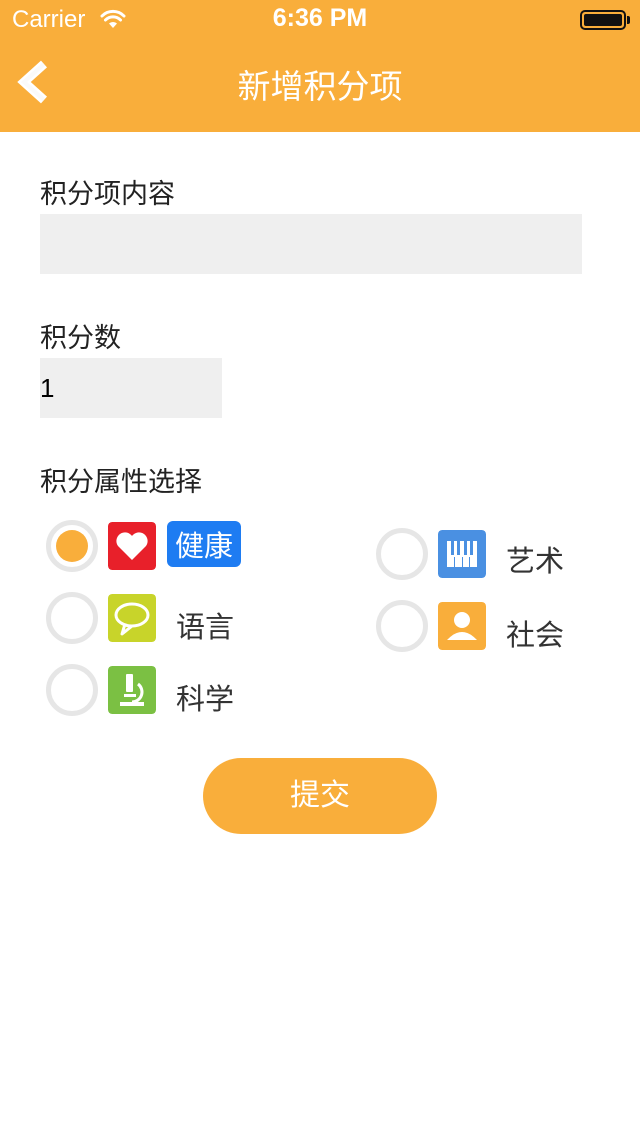  I want to click on status-time: 6:36 PM, so click(320, 18).